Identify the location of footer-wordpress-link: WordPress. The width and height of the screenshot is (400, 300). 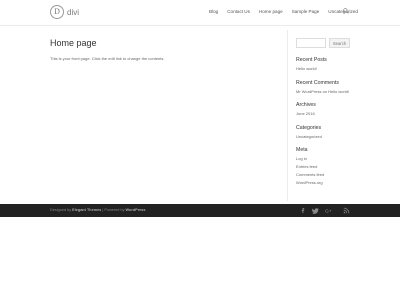
(136, 210).